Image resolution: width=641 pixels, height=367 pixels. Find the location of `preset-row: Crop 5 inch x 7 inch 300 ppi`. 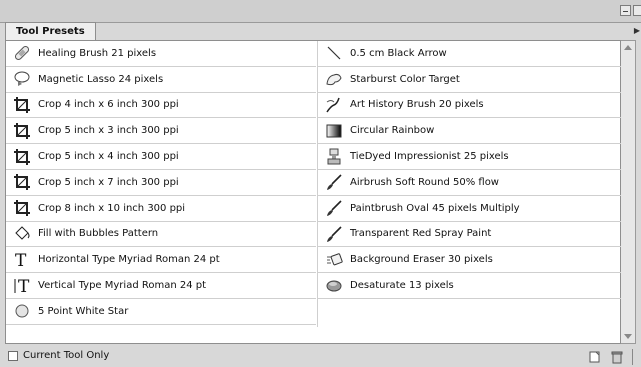

preset-row: Crop 5 inch x 7 inch 300 ppi is located at coordinates (161, 183).